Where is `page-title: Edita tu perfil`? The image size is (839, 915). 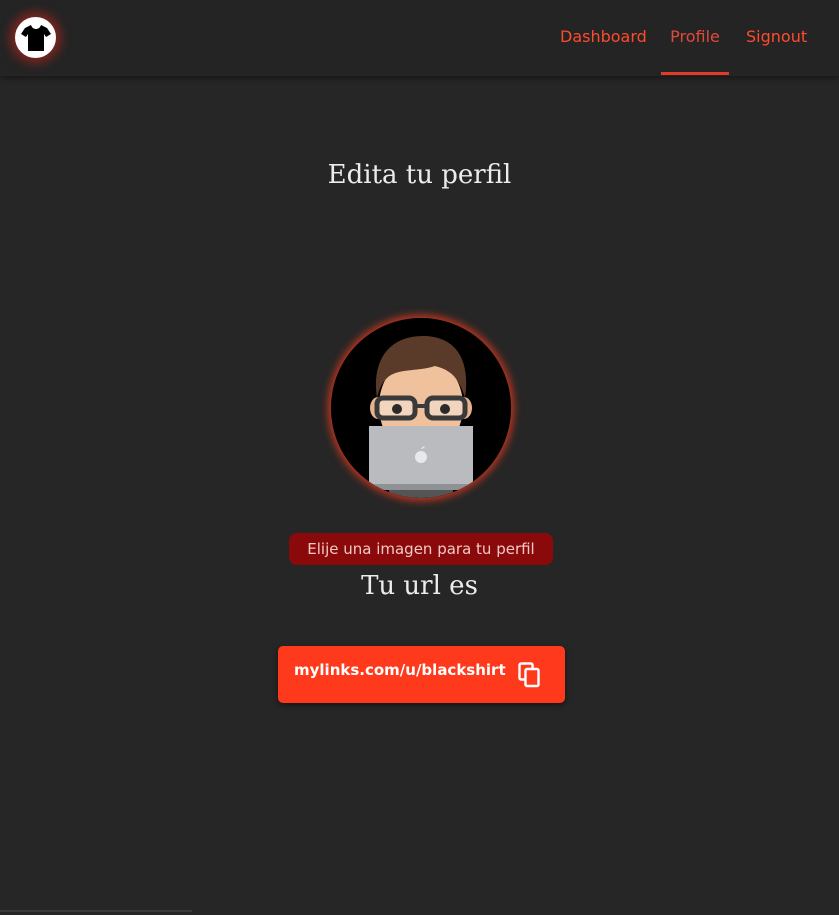
page-title: Edita tu perfil is located at coordinates (419, 175).